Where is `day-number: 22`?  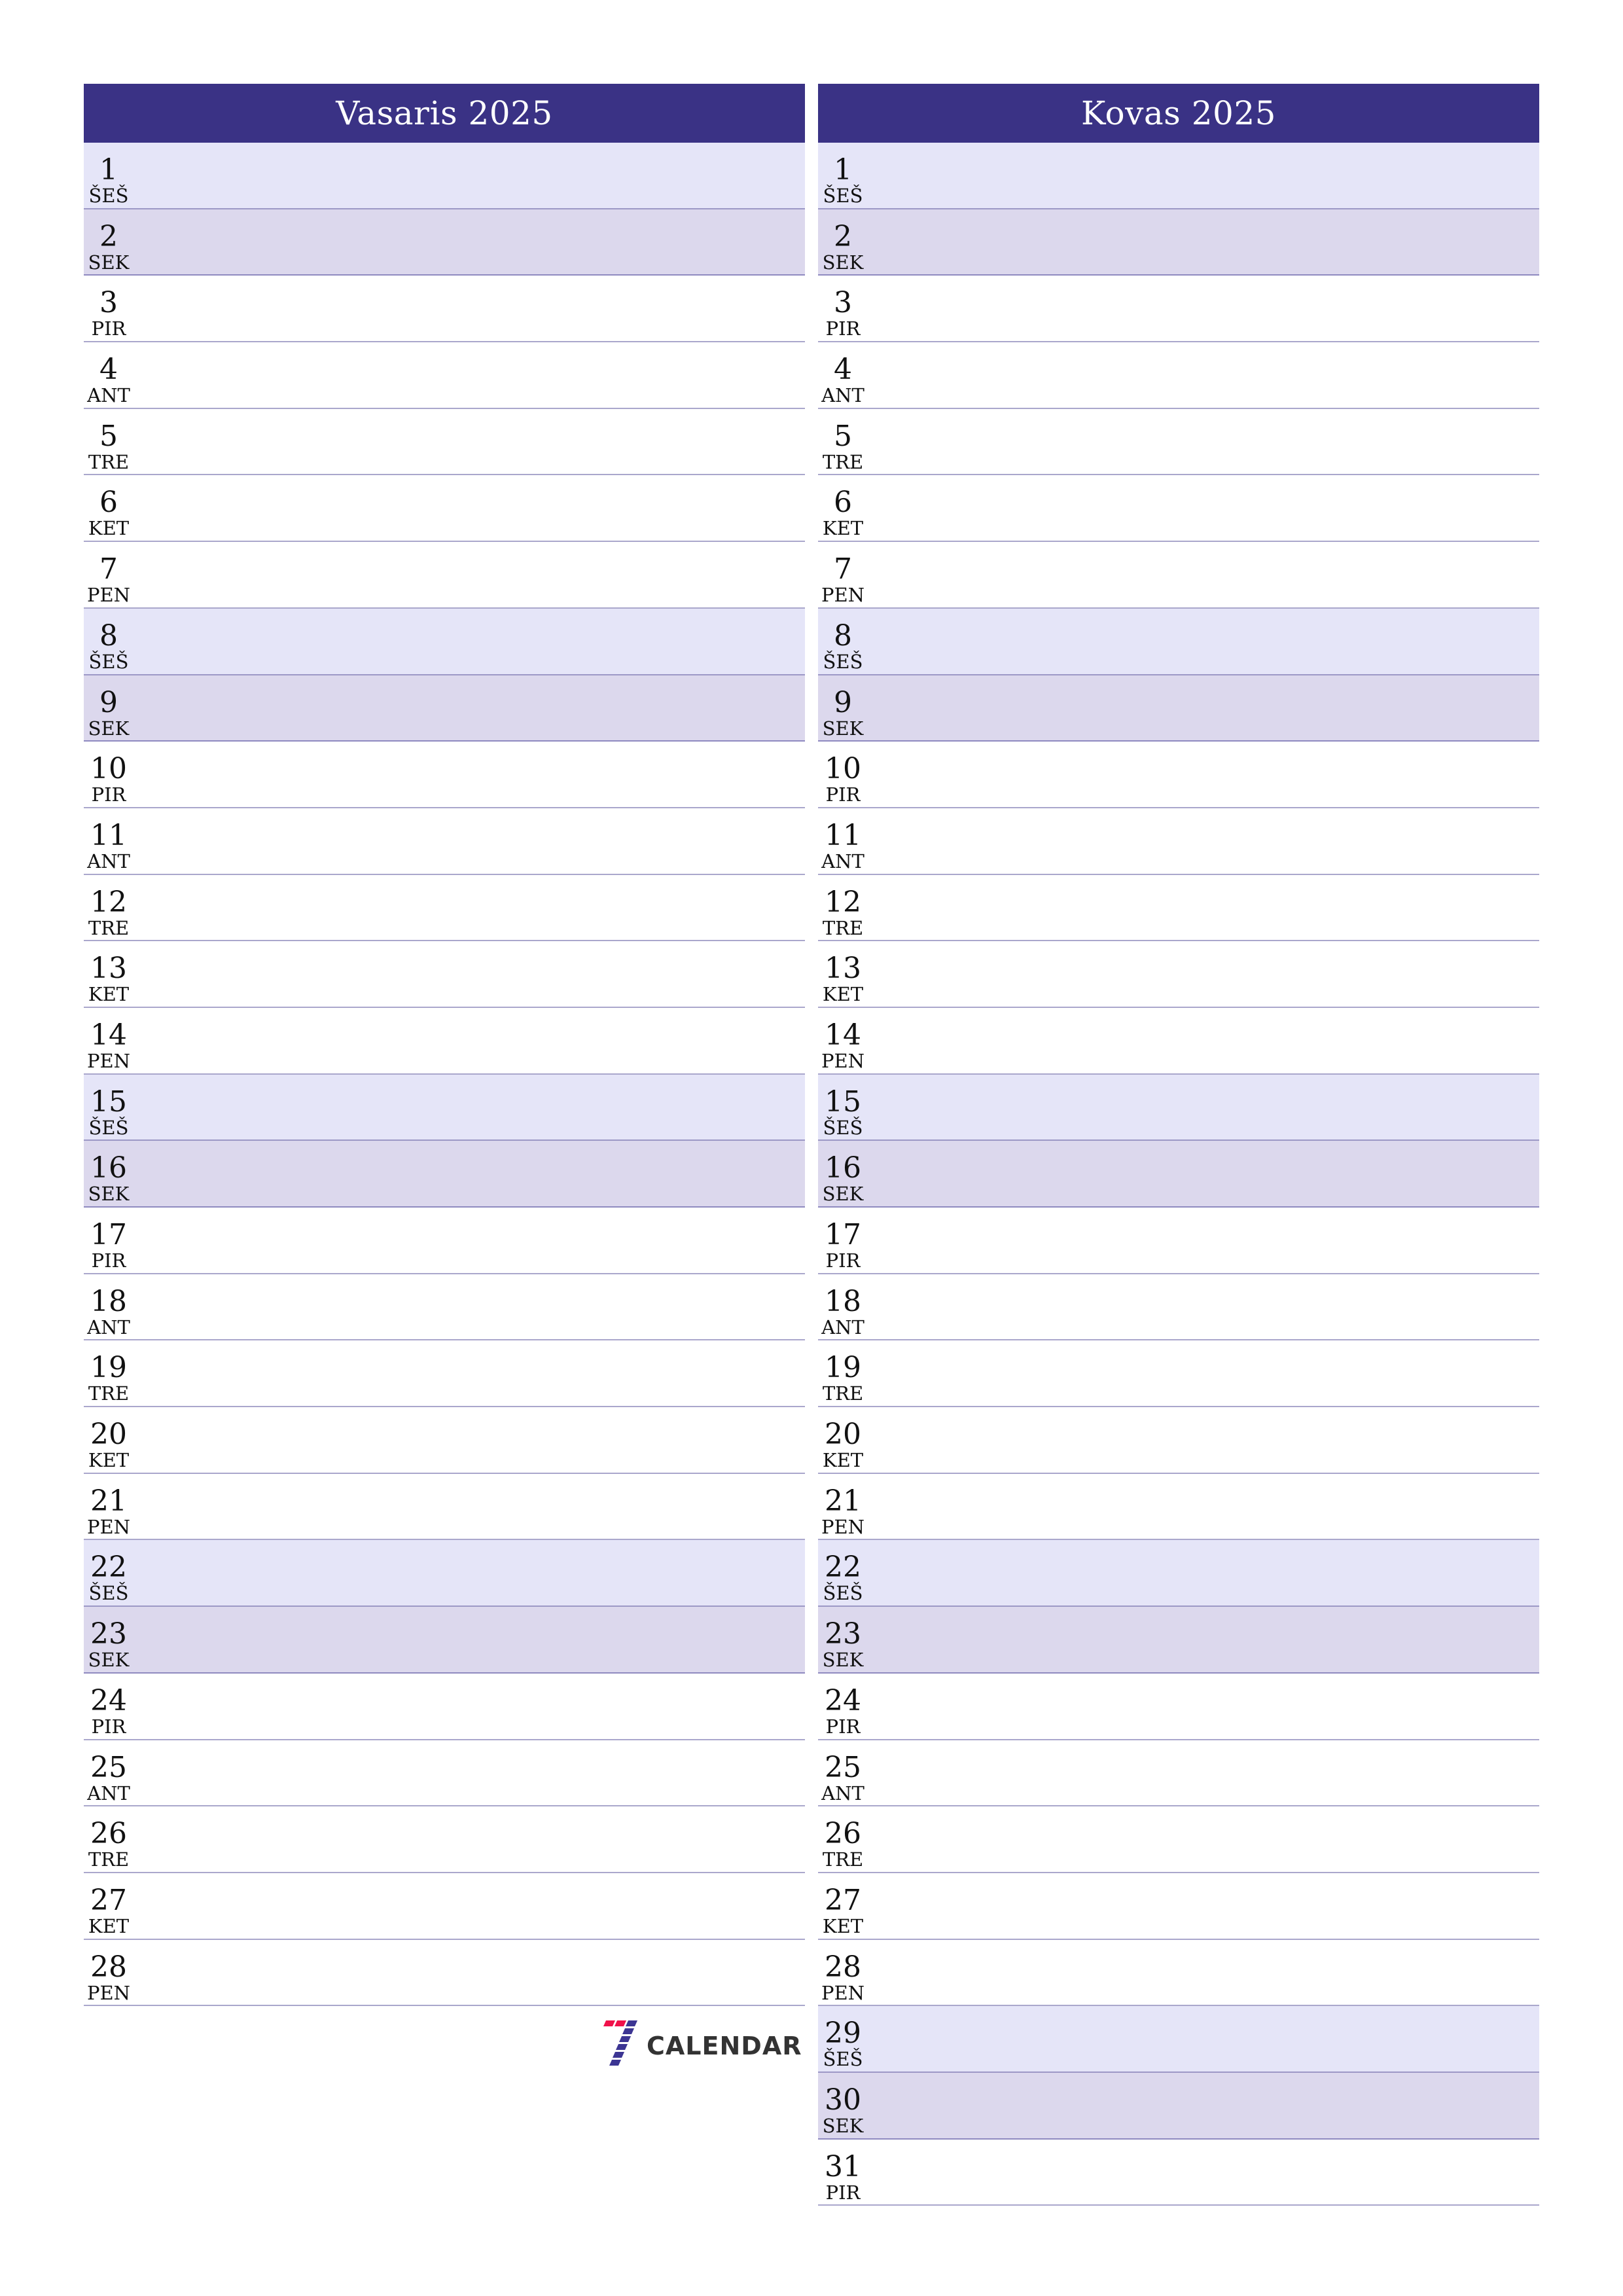 day-number: 22 is located at coordinates (843, 1568).